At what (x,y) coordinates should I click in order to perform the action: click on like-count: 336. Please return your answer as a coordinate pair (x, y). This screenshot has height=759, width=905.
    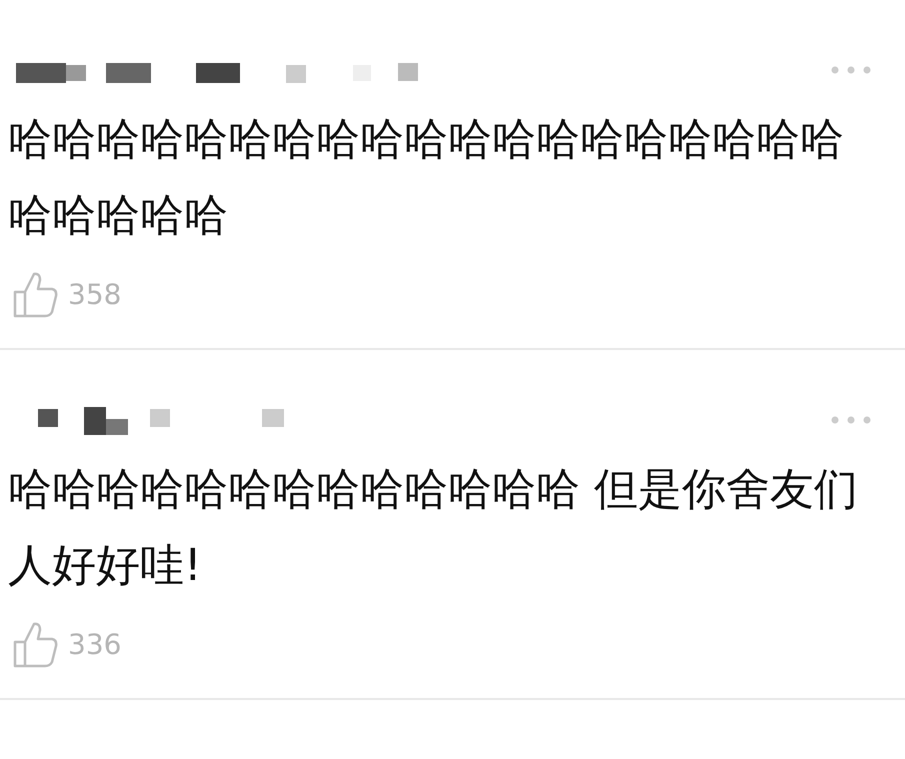
    Looking at the image, I should click on (95, 644).